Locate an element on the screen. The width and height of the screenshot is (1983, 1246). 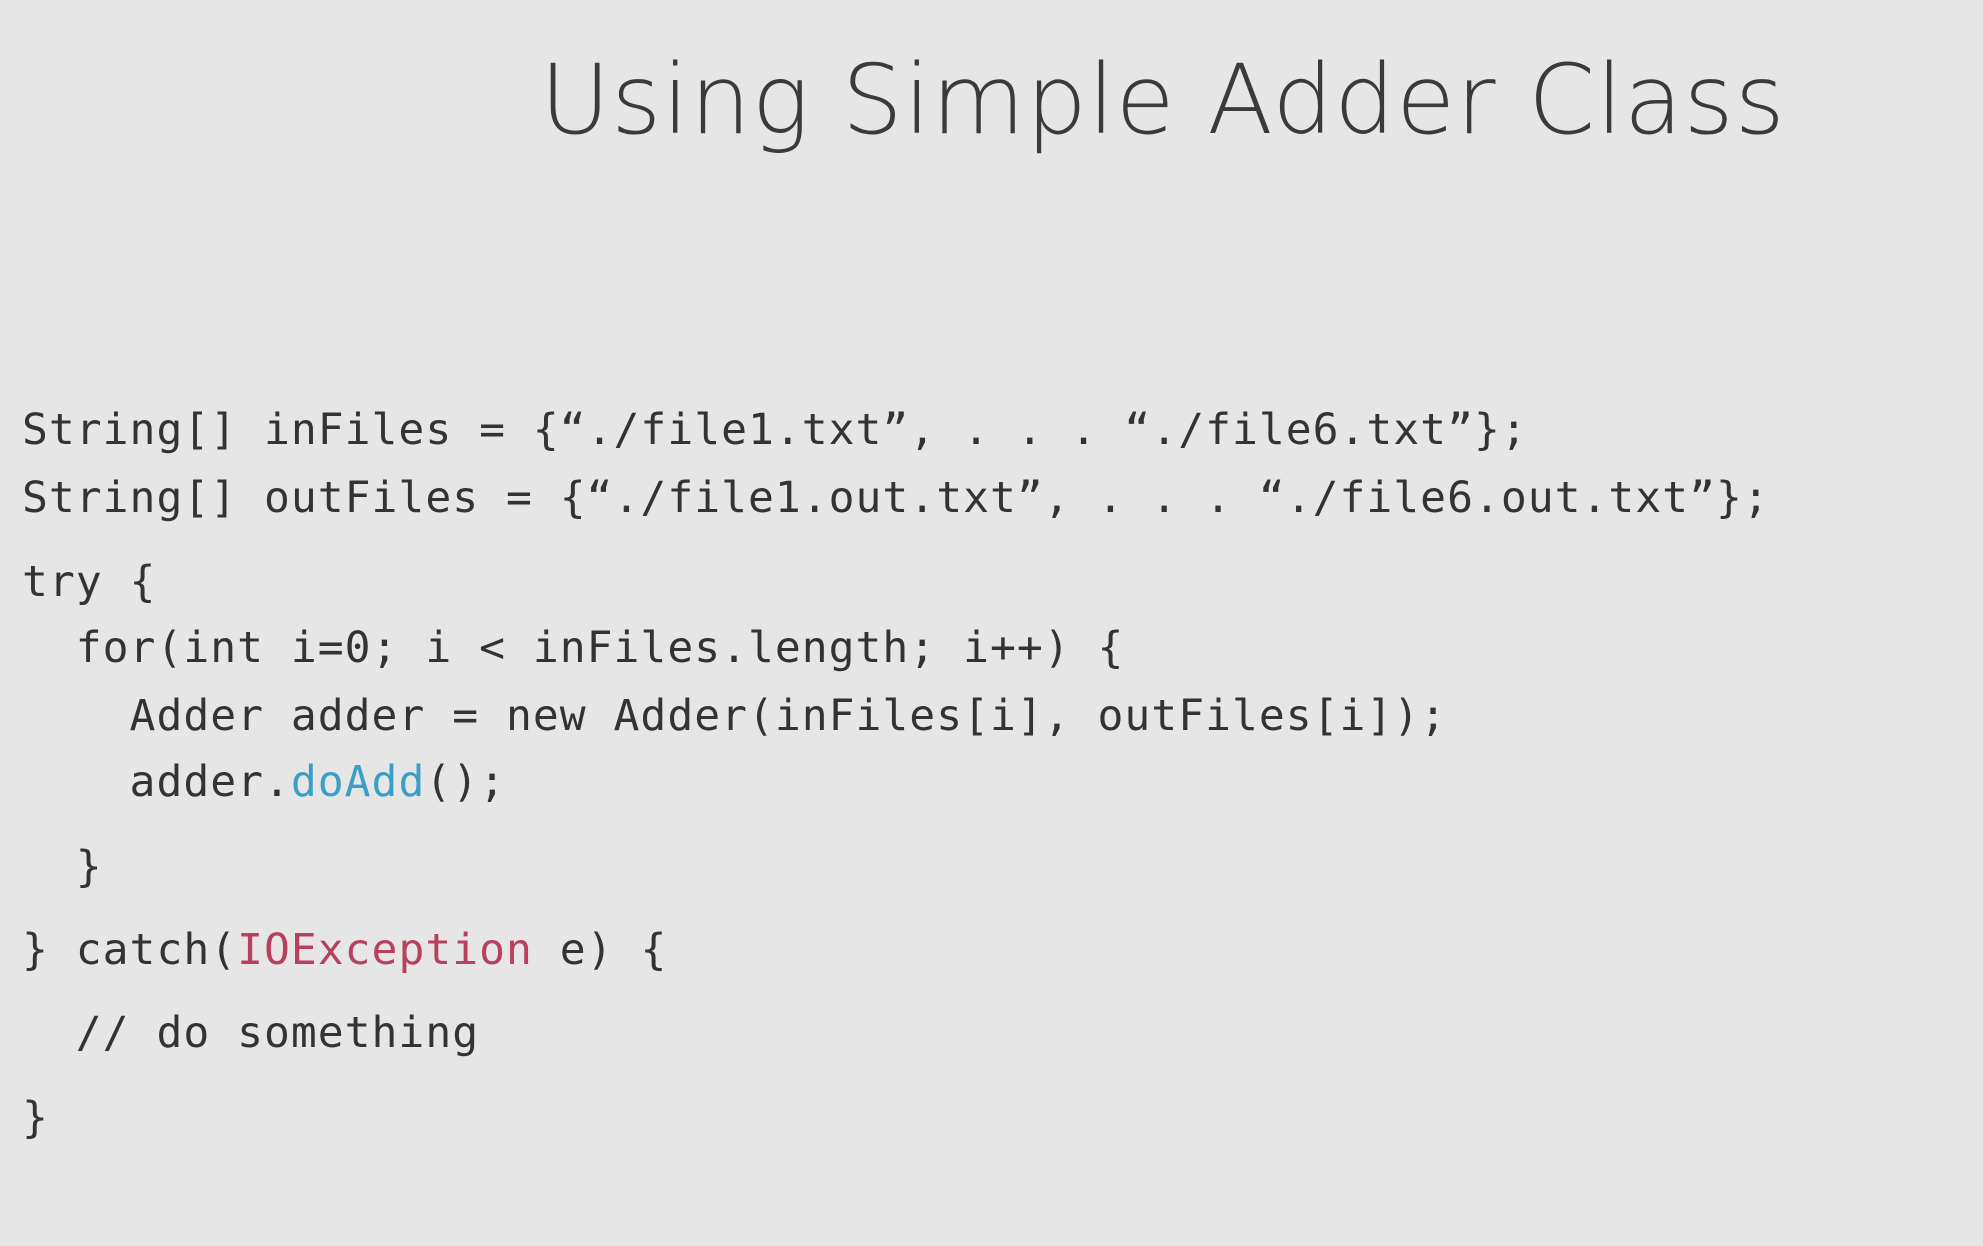
code-line-6: adder.doAdd(); is located at coordinates (264, 782).